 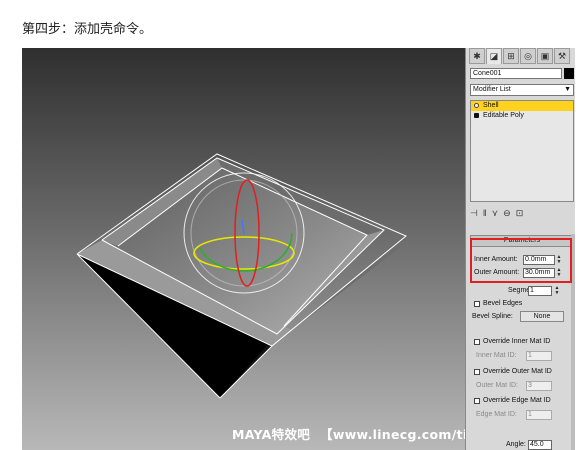 I want to click on bevel-edges-label: Bevel Edges, so click(x=503, y=303).